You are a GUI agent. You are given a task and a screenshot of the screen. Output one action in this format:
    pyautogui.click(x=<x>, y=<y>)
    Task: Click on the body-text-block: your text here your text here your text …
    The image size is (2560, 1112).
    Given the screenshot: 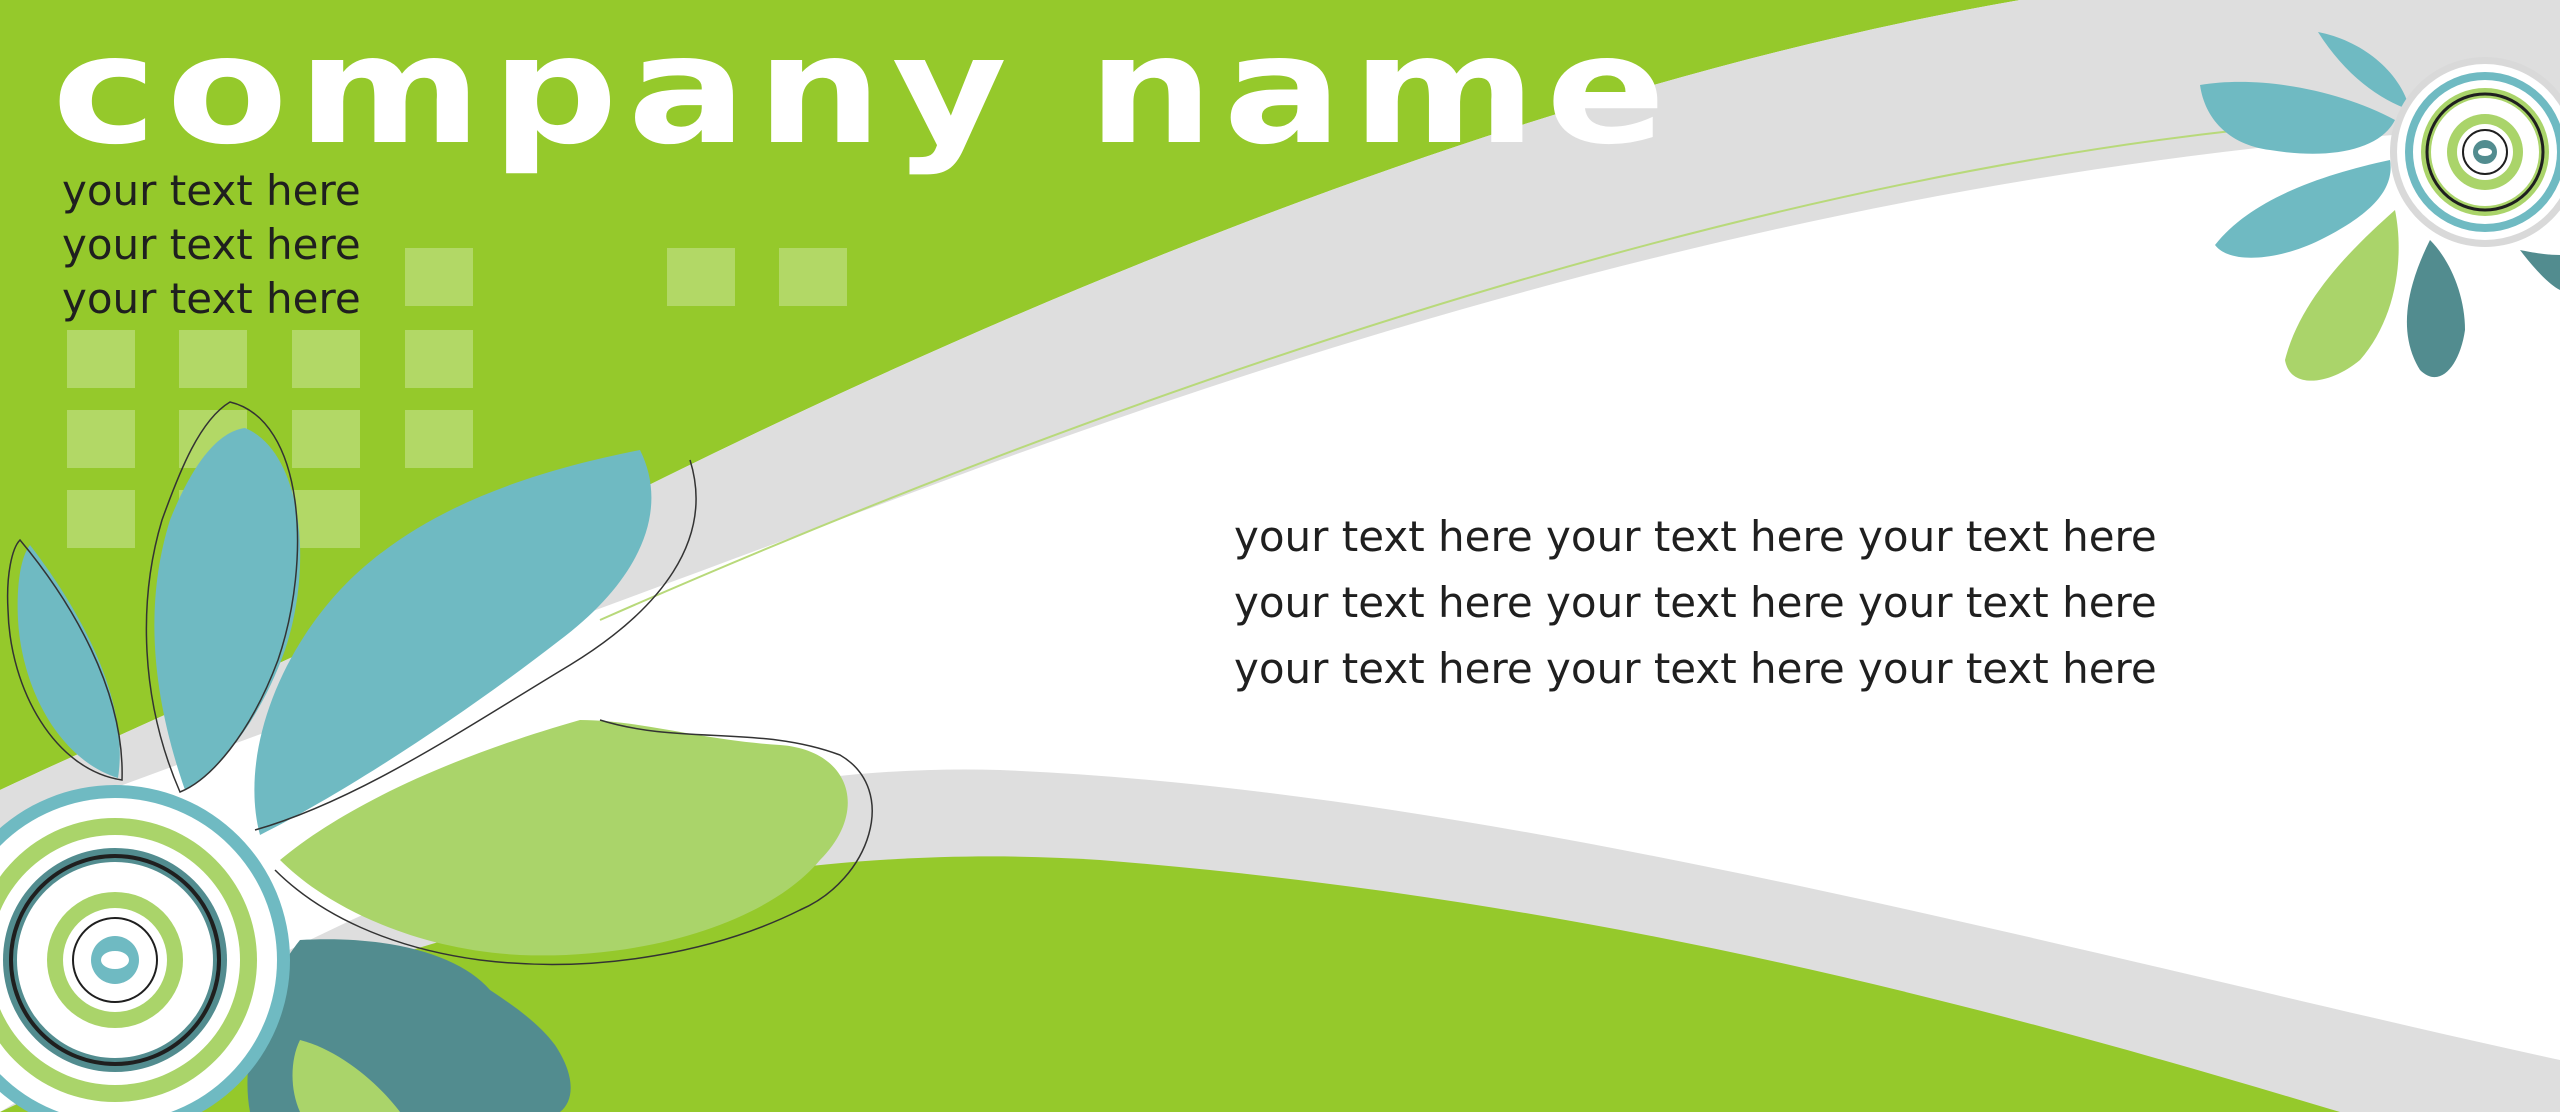 What is the action you would take?
    pyautogui.click(x=1695, y=603)
    